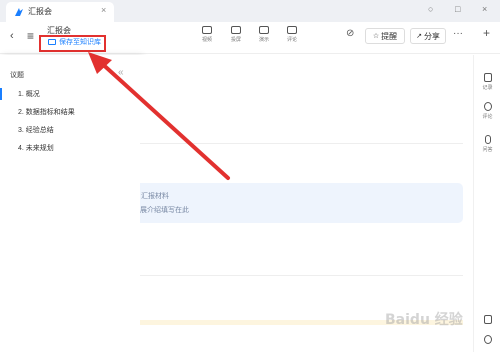  I want to click on back-icon: ‹, so click(12, 36).